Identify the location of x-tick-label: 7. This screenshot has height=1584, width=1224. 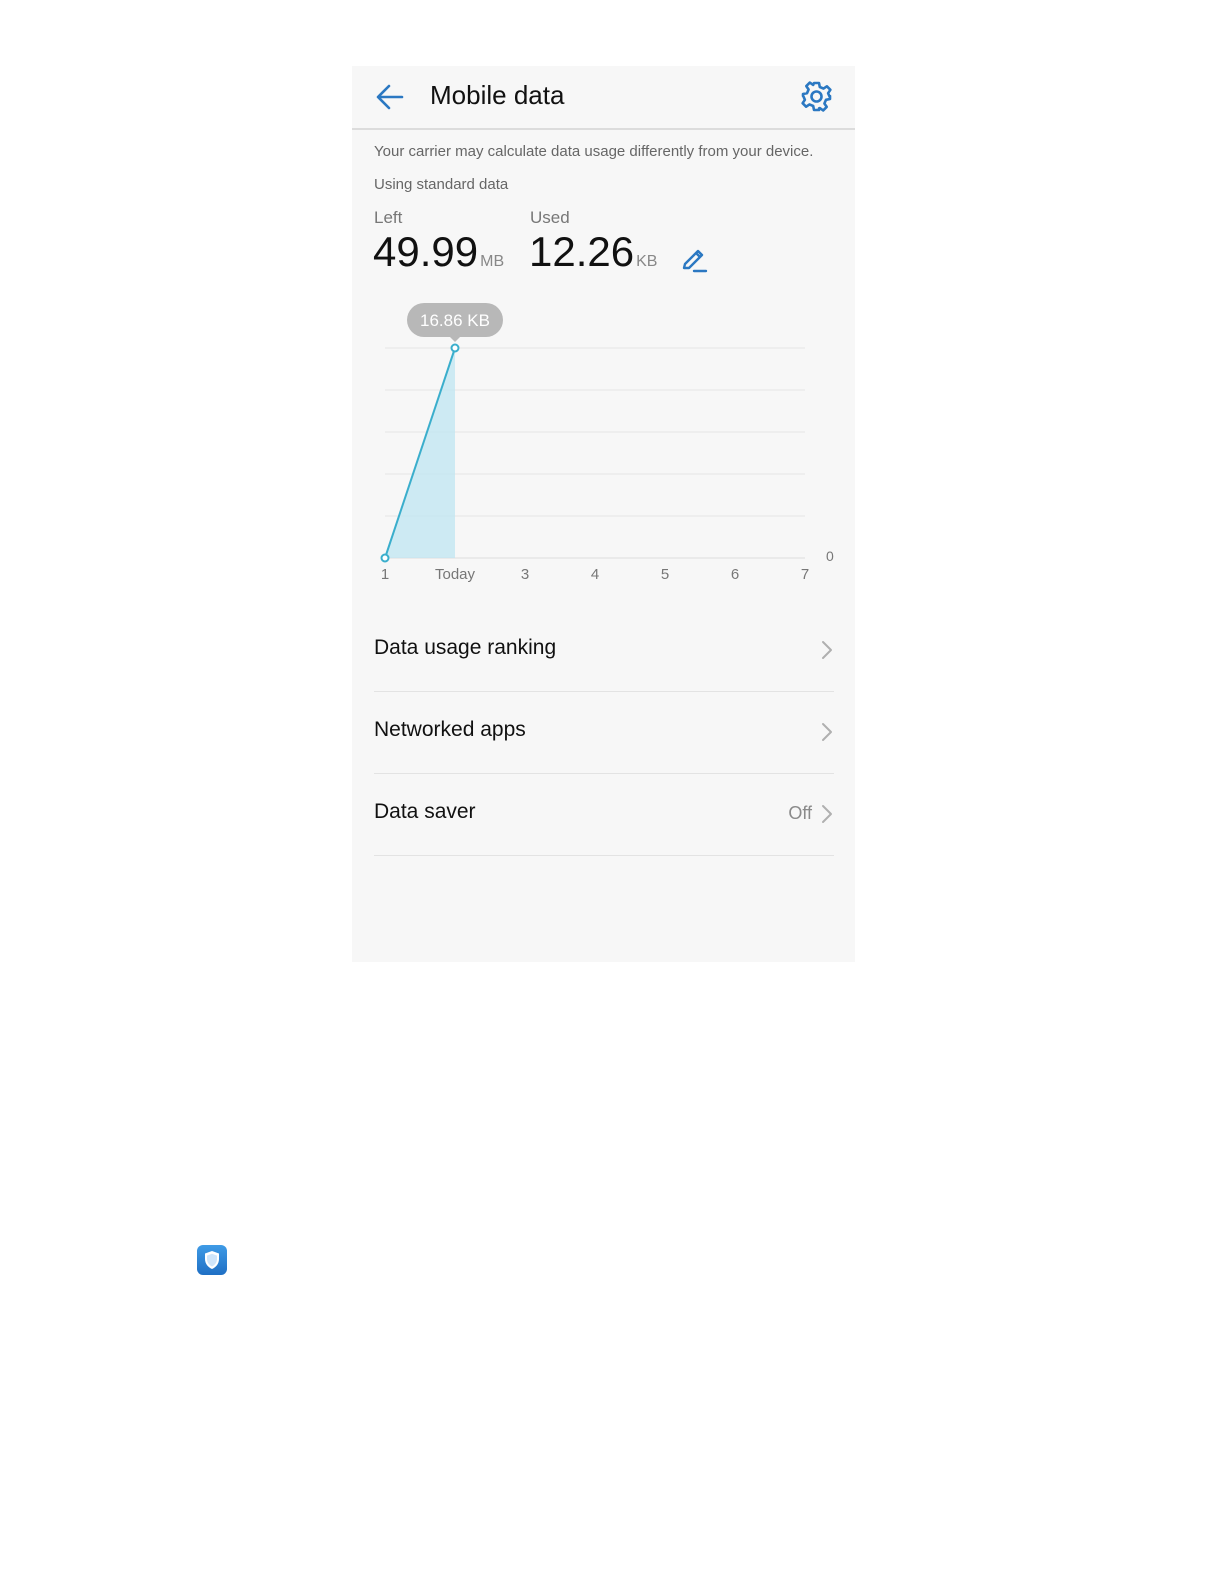
(805, 574).